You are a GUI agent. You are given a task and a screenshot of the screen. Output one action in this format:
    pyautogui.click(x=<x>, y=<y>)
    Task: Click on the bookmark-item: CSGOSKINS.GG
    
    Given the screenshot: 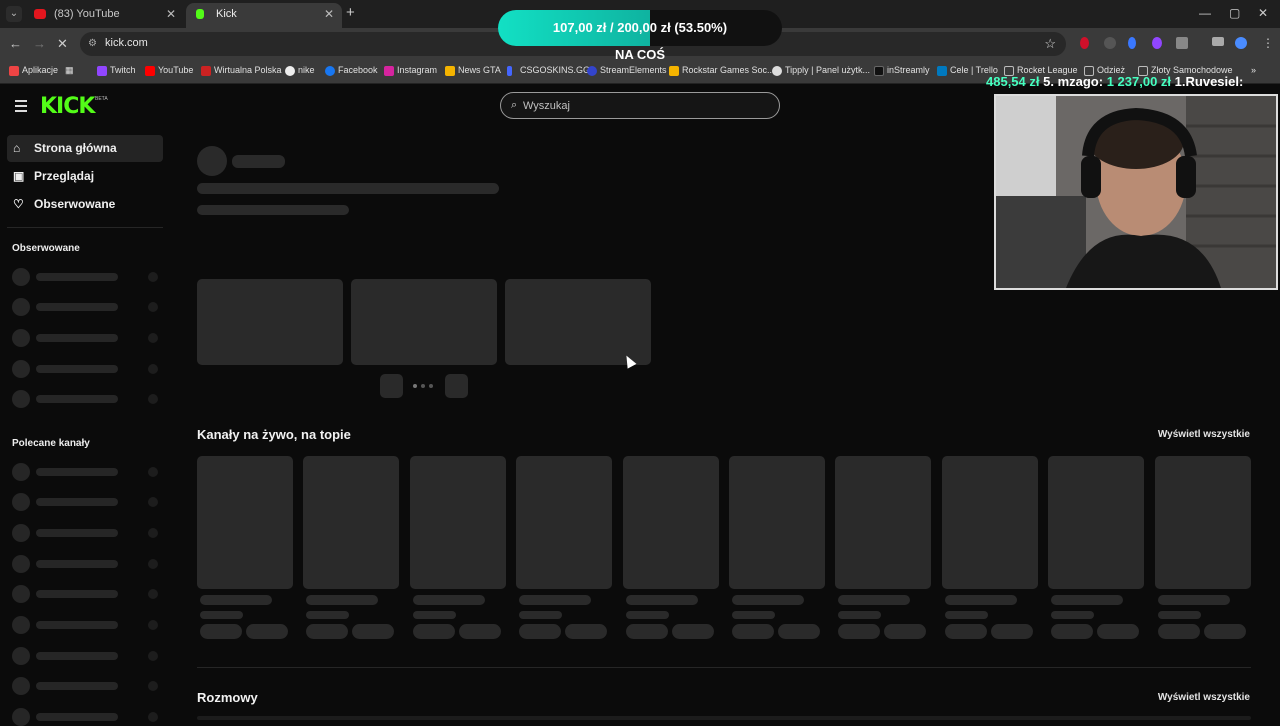 What is the action you would take?
    pyautogui.click(x=548, y=70)
    